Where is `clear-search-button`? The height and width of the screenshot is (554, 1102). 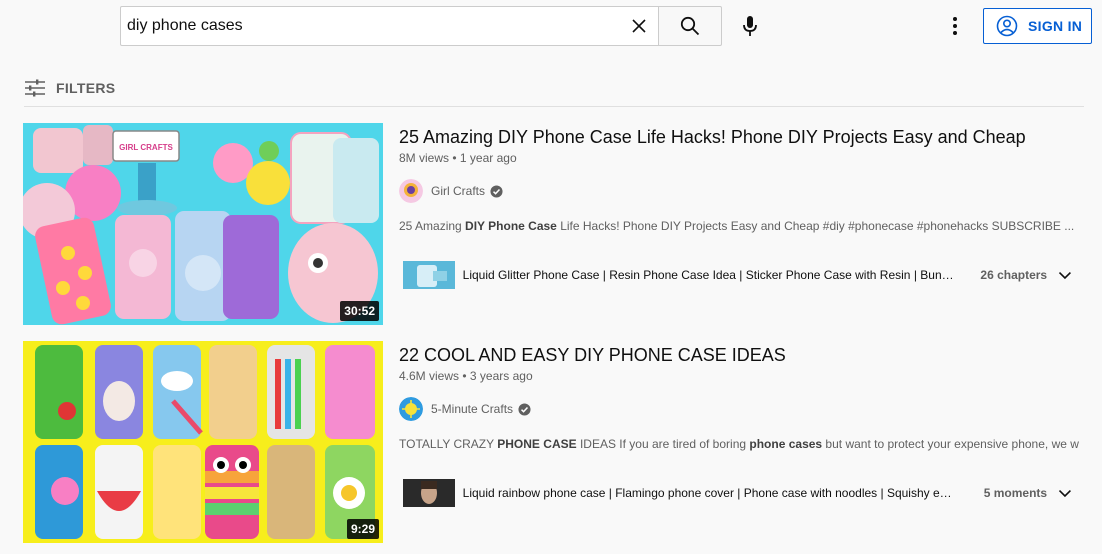 clear-search-button is located at coordinates (639, 26).